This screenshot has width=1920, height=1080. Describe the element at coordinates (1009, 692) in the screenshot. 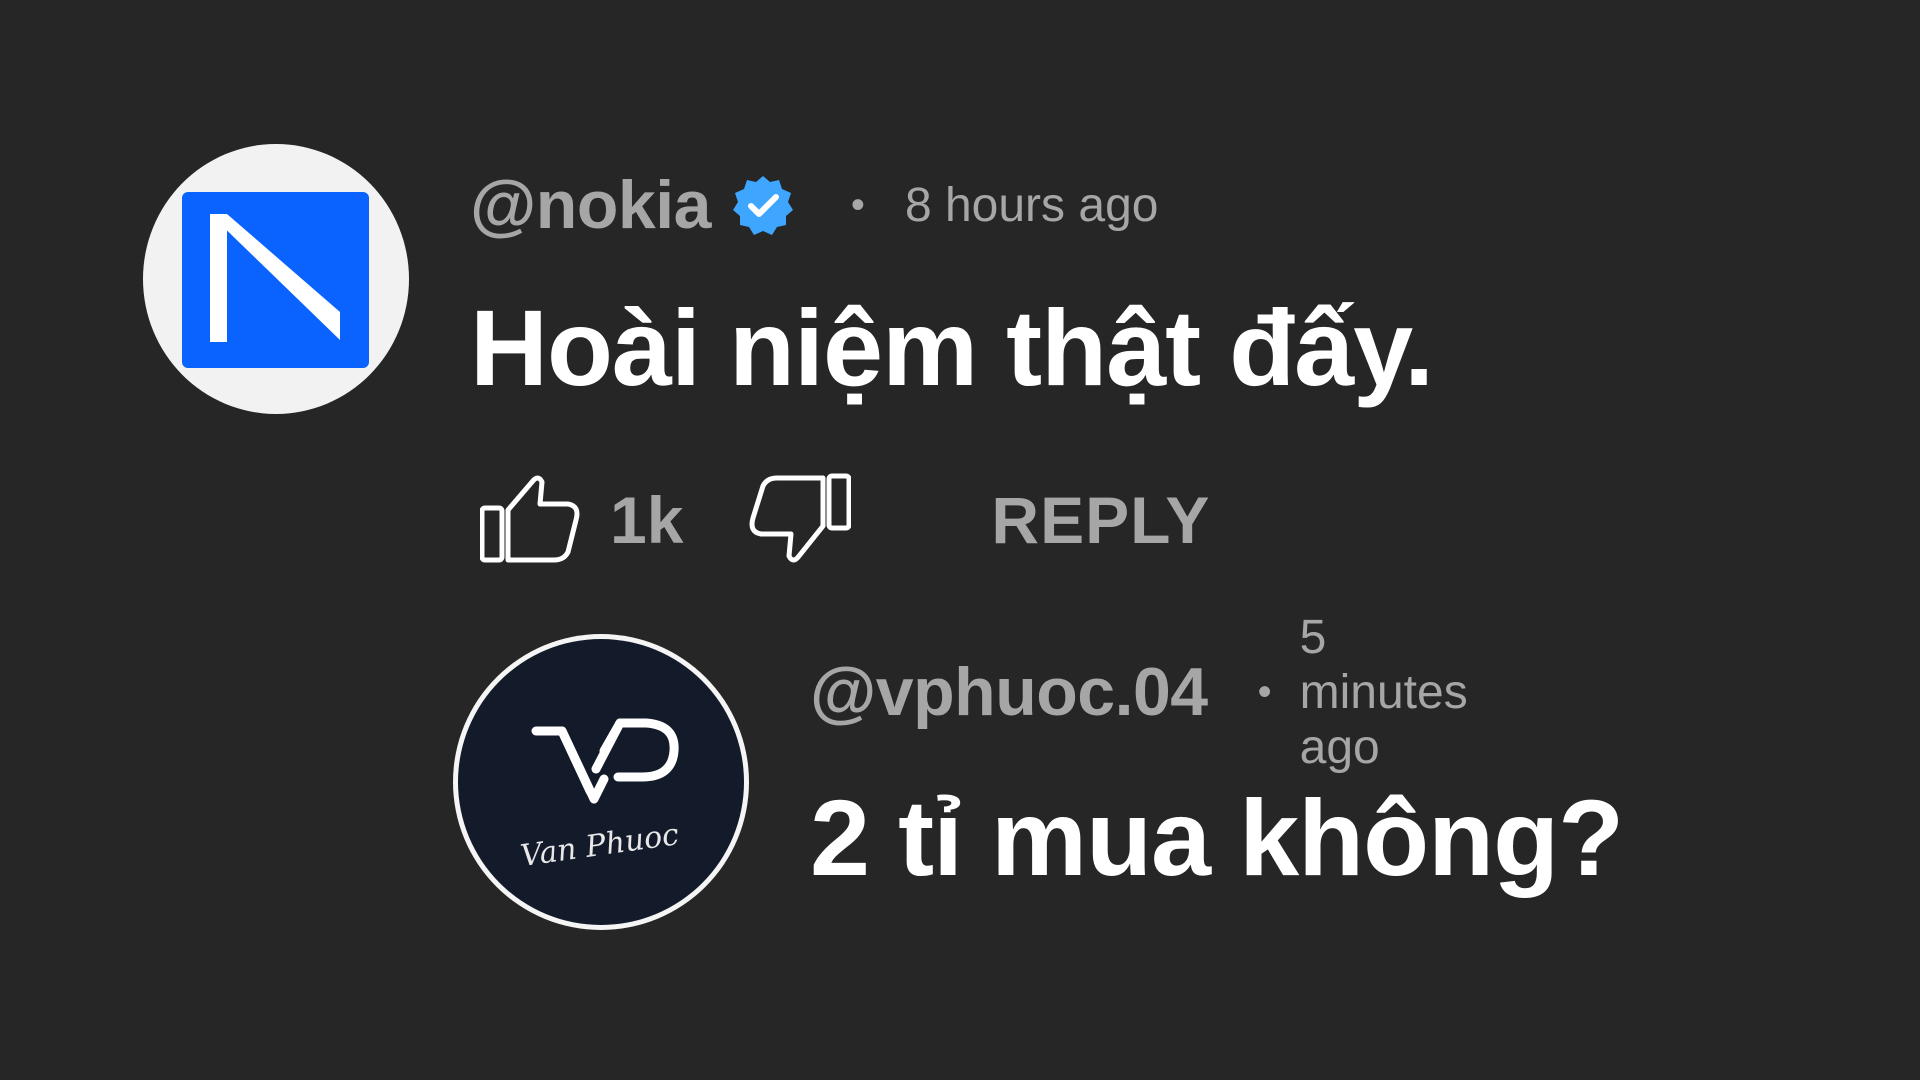

I see `author-handle: @vphuoc.04` at that location.